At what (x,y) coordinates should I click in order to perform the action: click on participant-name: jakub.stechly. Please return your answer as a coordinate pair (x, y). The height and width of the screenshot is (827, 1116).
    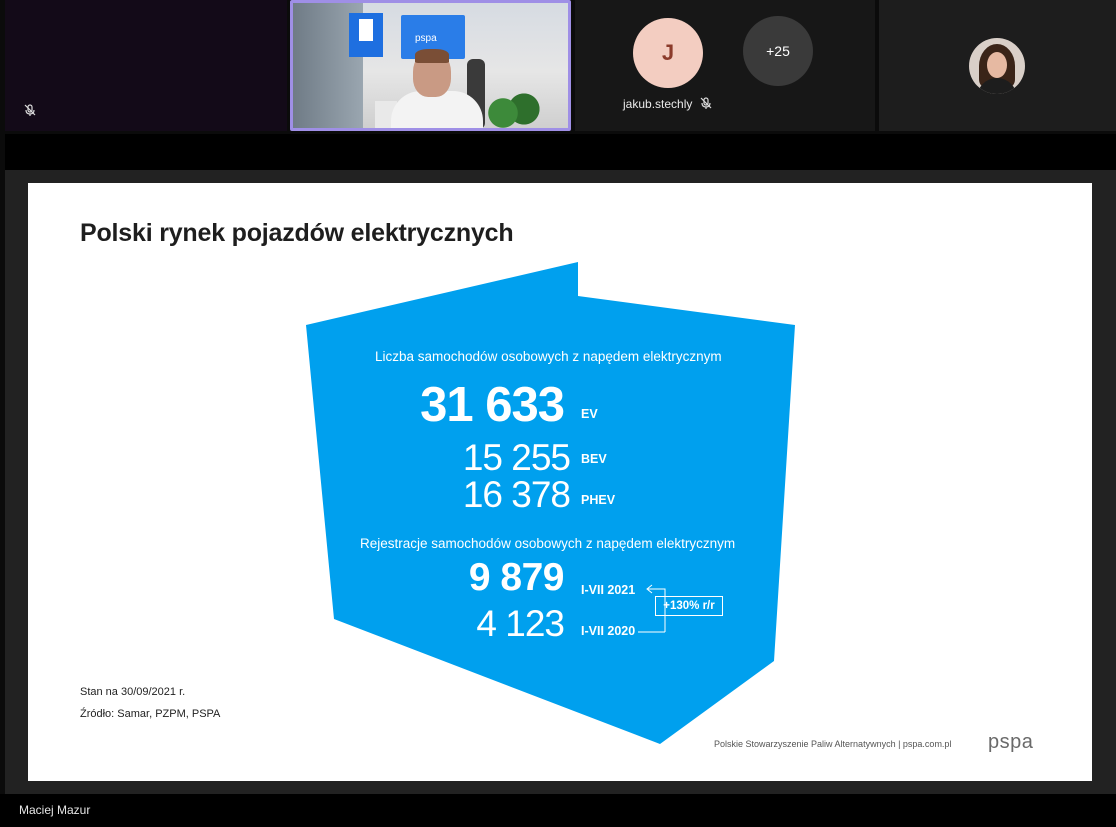
    Looking at the image, I should click on (658, 104).